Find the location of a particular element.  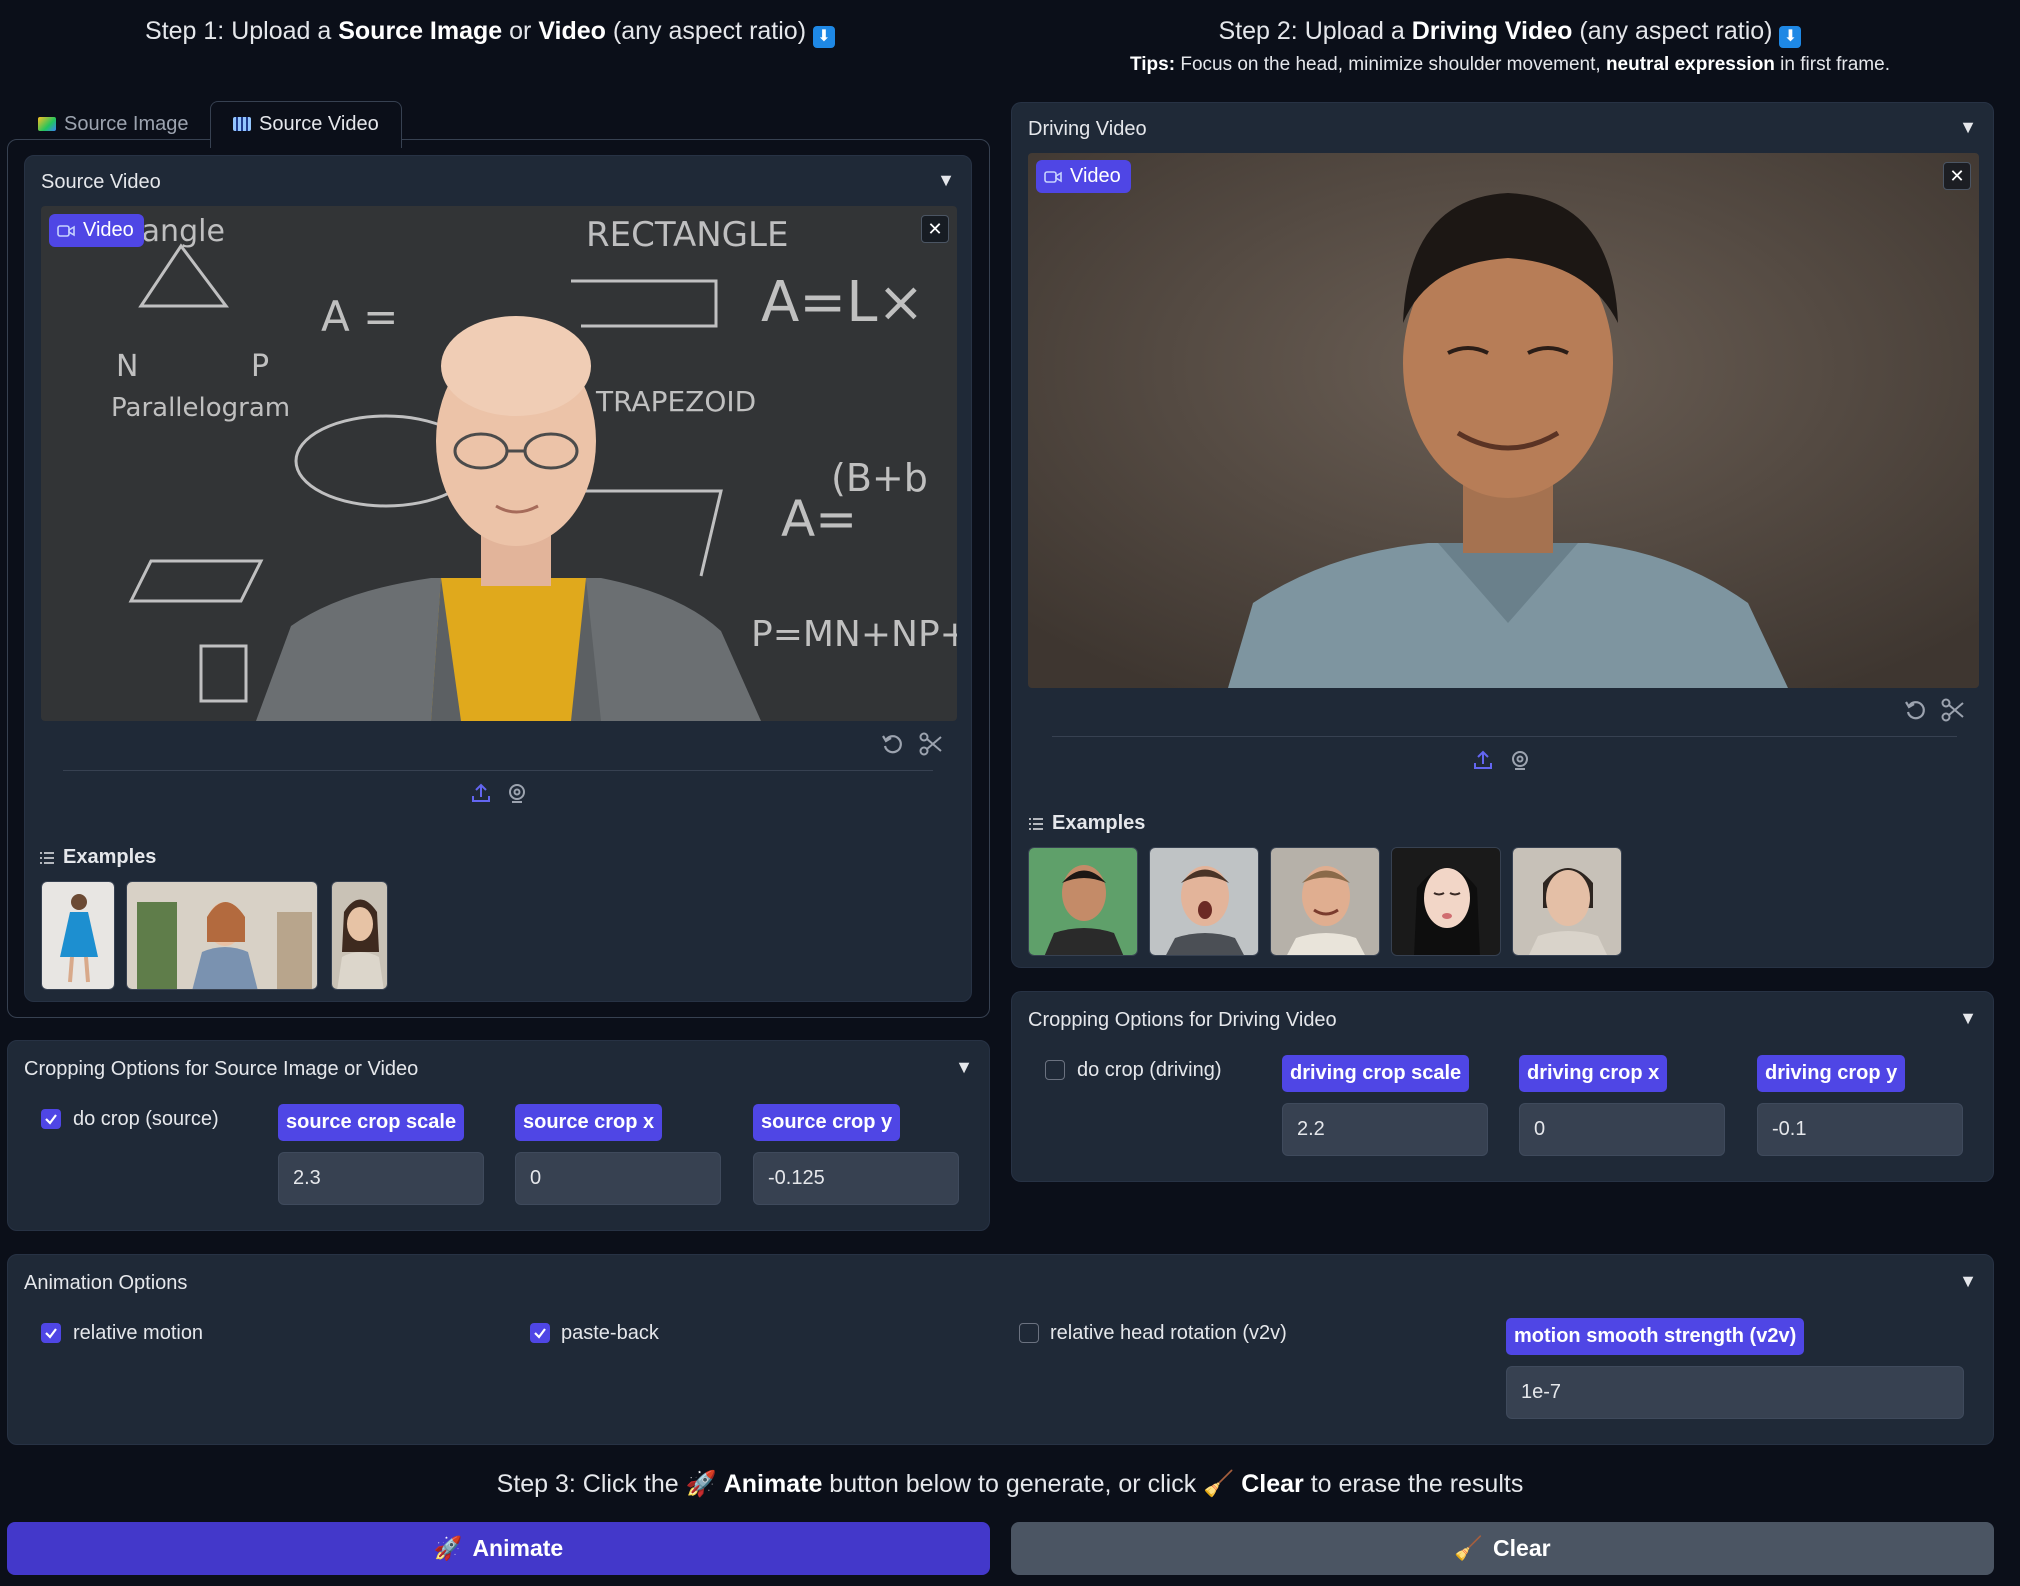

example-thumb-man-open-mouth is located at coordinates (1204, 901).